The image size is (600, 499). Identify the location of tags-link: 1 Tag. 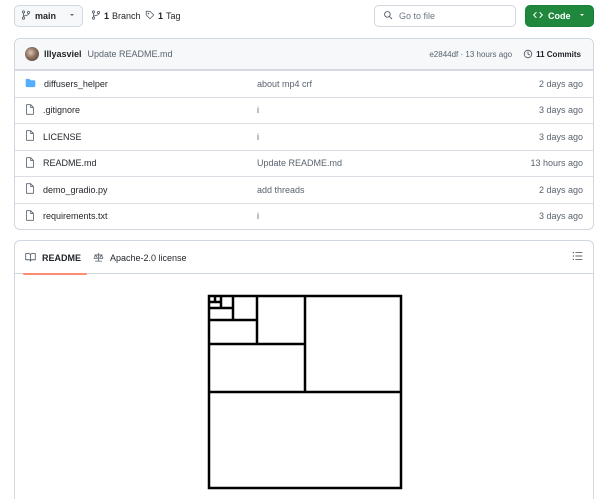
(163, 16).